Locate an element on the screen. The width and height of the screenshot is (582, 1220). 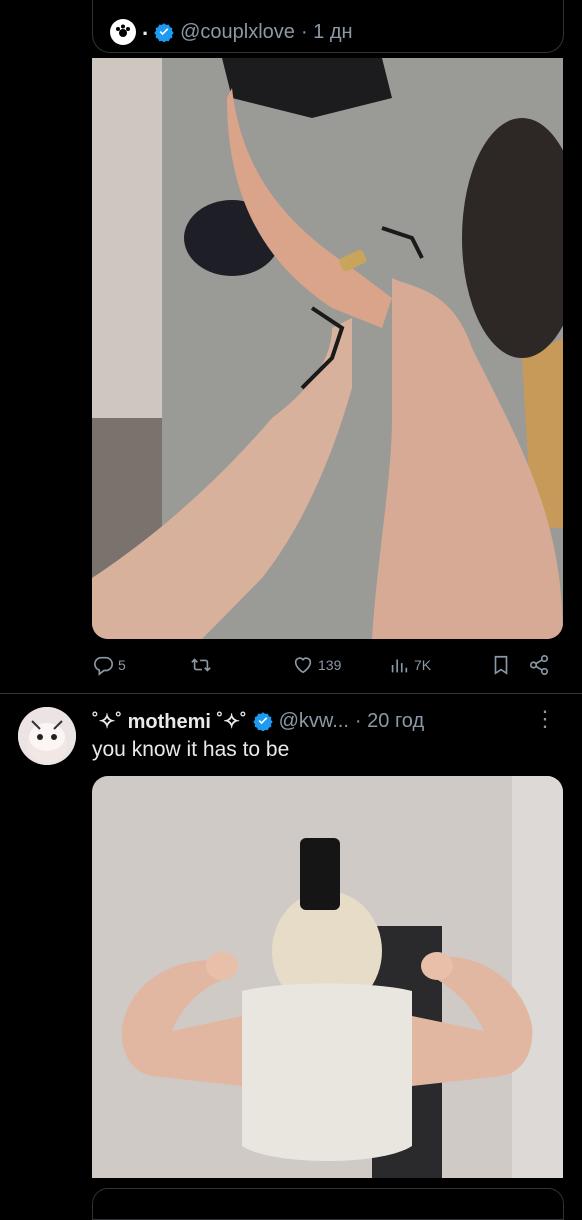
tweet-header: ˚✧˚ mothemi ˚✧˚ @kvw... · 20 год is located at coordinates (332, 721).